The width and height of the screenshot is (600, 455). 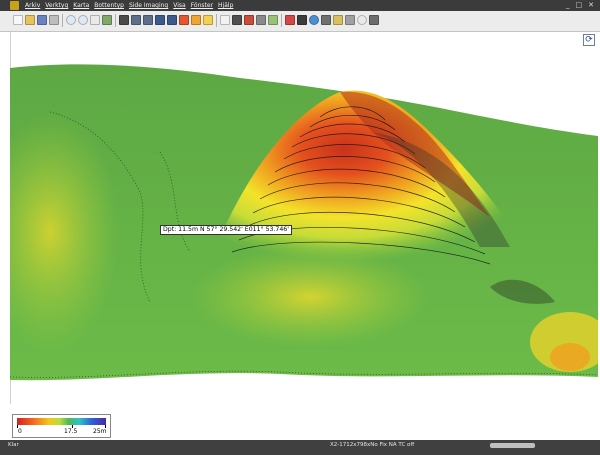 What do you see at coordinates (512, 445) in the screenshot?
I see `horizontal-scrollbar` at bounding box center [512, 445].